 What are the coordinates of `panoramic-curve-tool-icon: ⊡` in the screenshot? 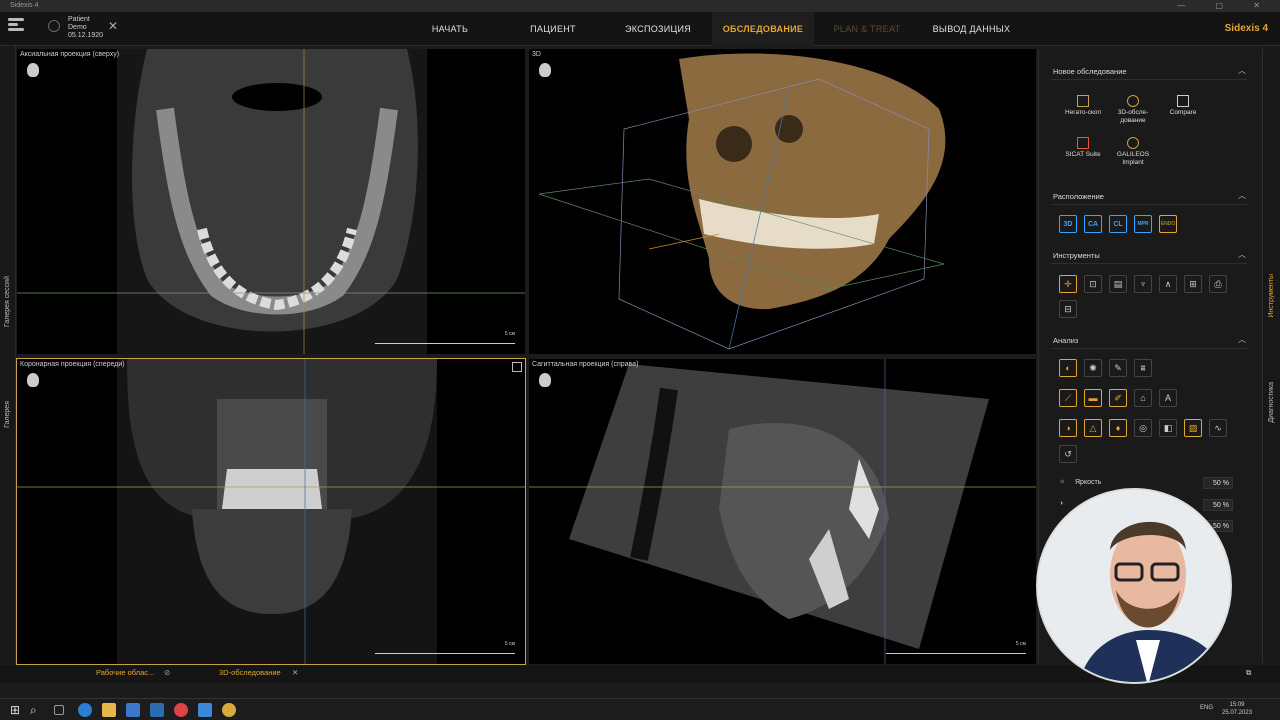 It's located at (1093, 284).